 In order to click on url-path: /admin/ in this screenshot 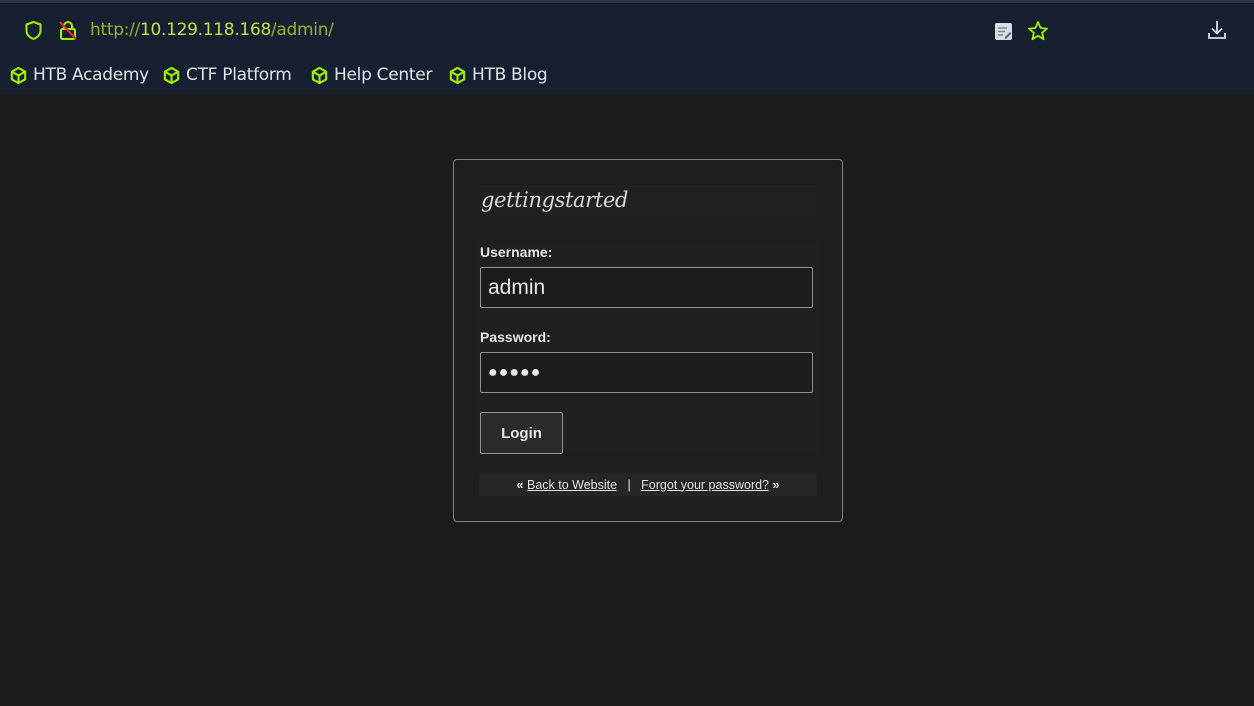, I will do `click(302, 30)`.